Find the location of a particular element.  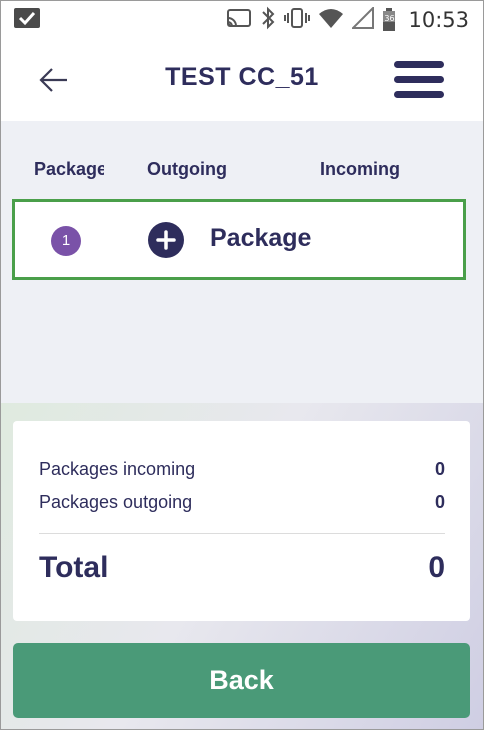

packages-outgoing-row: Packages outgoing 0 is located at coordinates (242, 502).